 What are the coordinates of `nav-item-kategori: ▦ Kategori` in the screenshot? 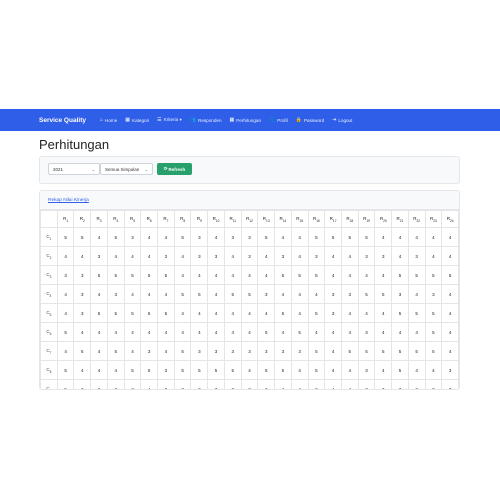 It's located at (137, 120).